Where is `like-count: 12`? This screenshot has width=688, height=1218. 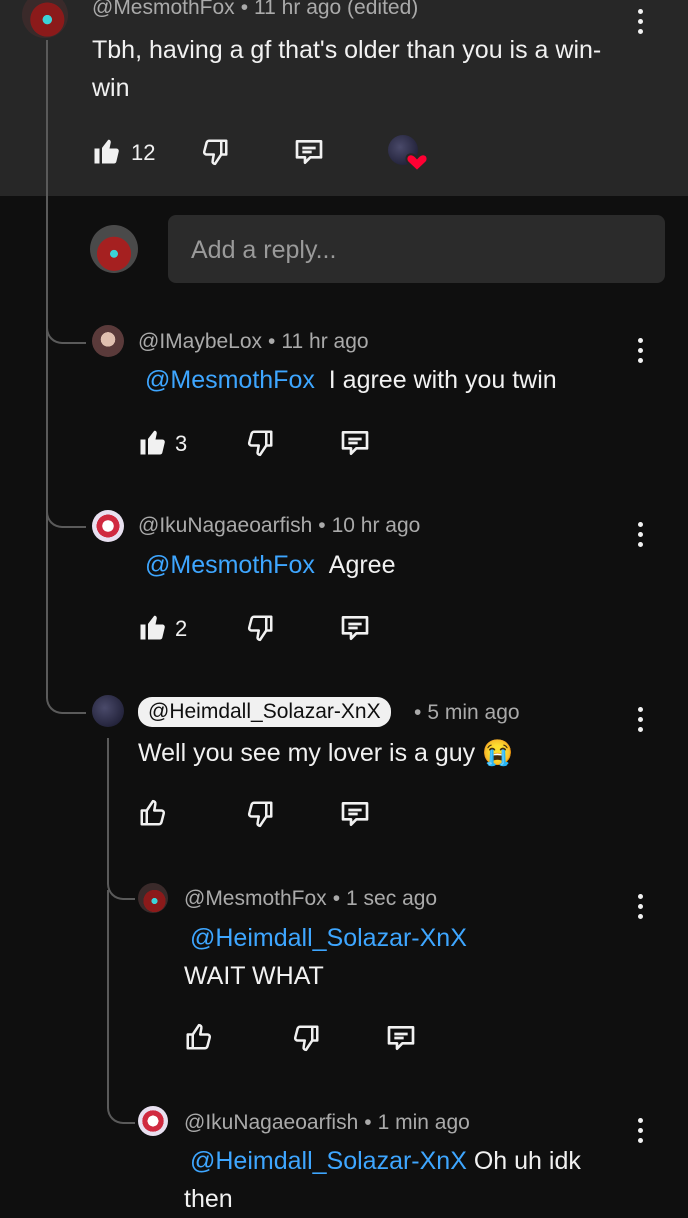 like-count: 12 is located at coordinates (143, 152).